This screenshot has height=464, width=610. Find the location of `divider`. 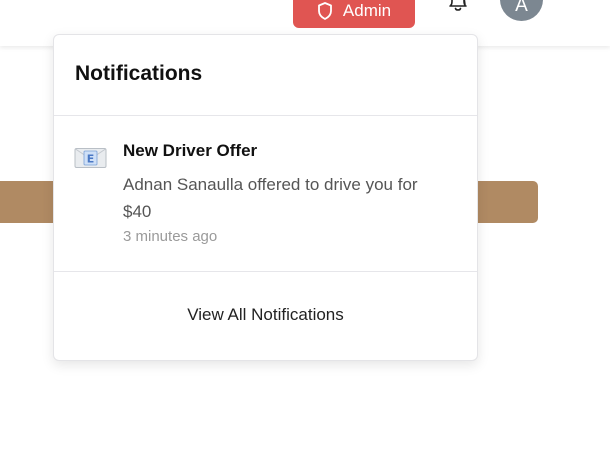

divider is located at coordinates (265, 271).